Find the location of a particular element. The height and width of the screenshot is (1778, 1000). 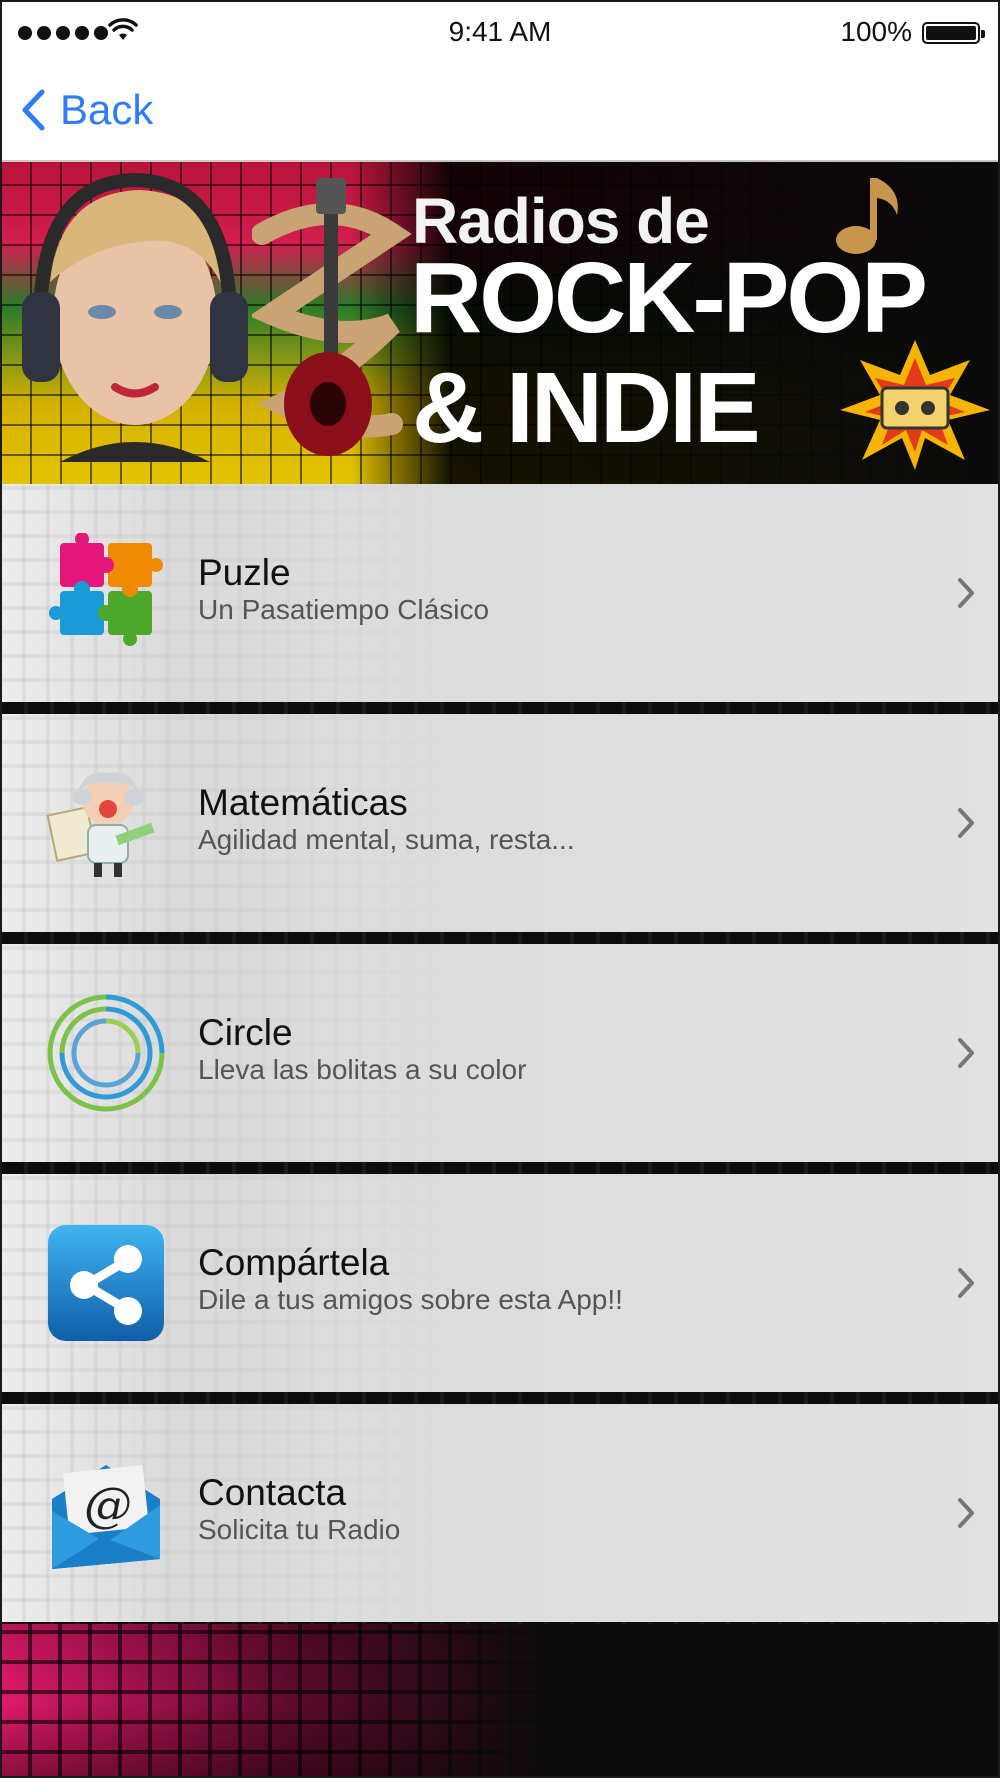

menu-item-subtitle: Lleva las bolitas a su color is located at coordinates (362, 1069).